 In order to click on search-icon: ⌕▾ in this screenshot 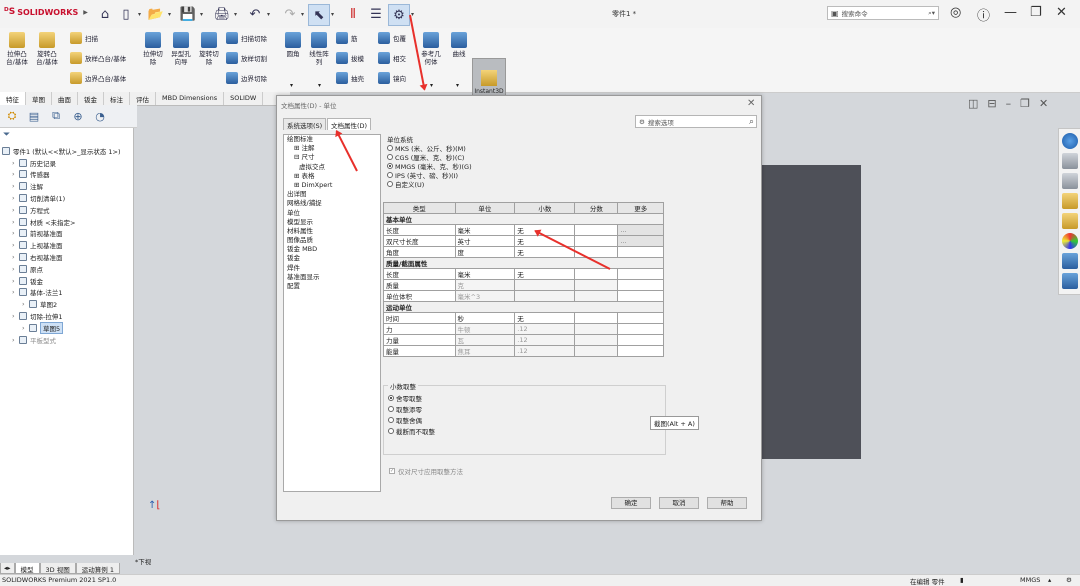, I will do `click(931, 13)`.